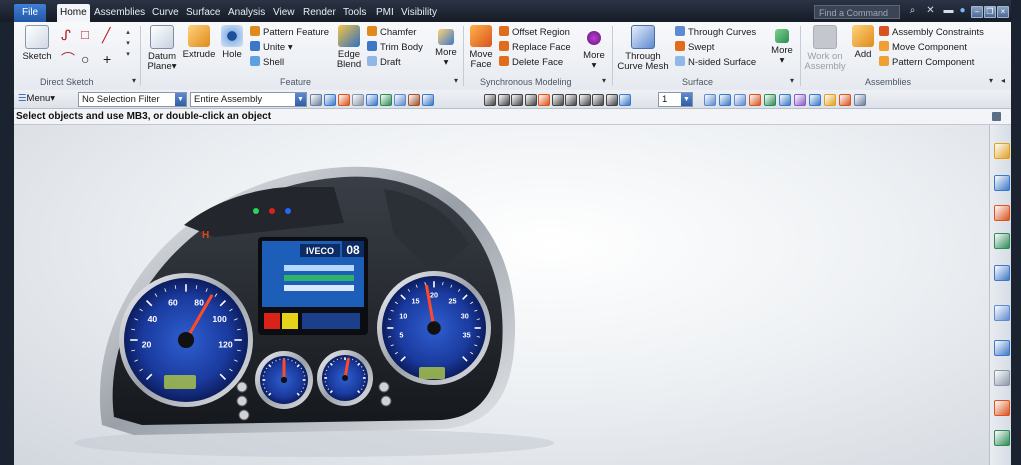  I want to click on light-icon, so click(830, 100).